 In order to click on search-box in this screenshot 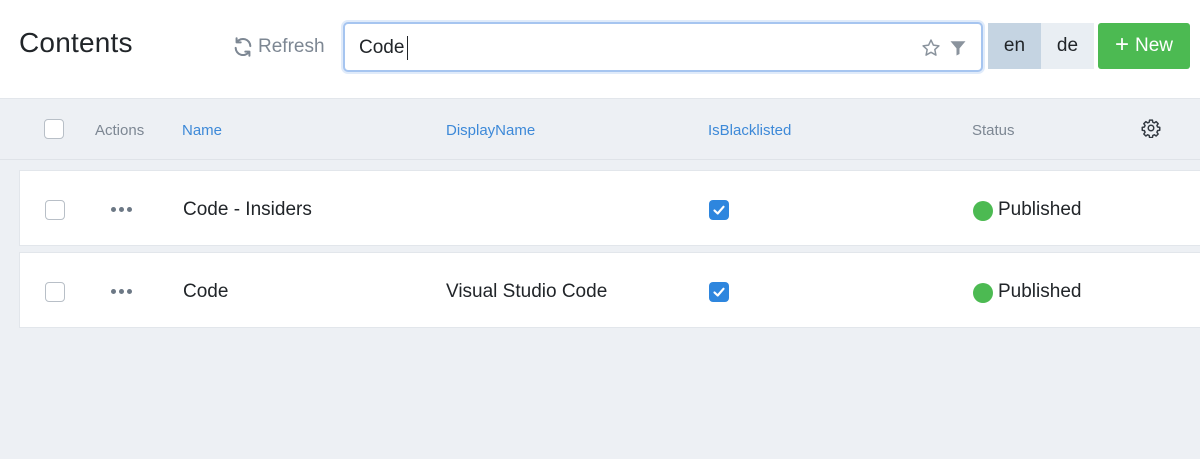, I will do `click(663, 47)`.